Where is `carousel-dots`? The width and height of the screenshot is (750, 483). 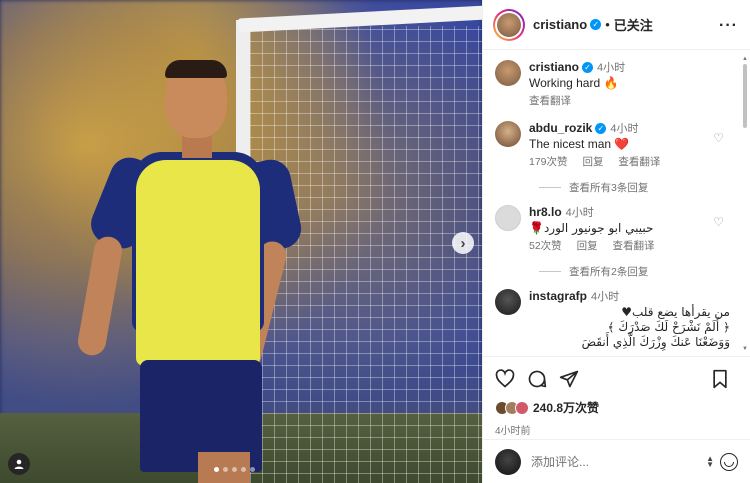 carousel-dots is located at coordinates (234, 469).